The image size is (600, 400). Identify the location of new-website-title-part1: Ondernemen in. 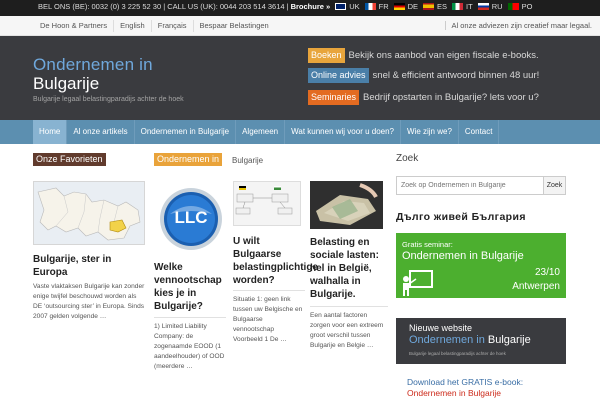
(448, 340).